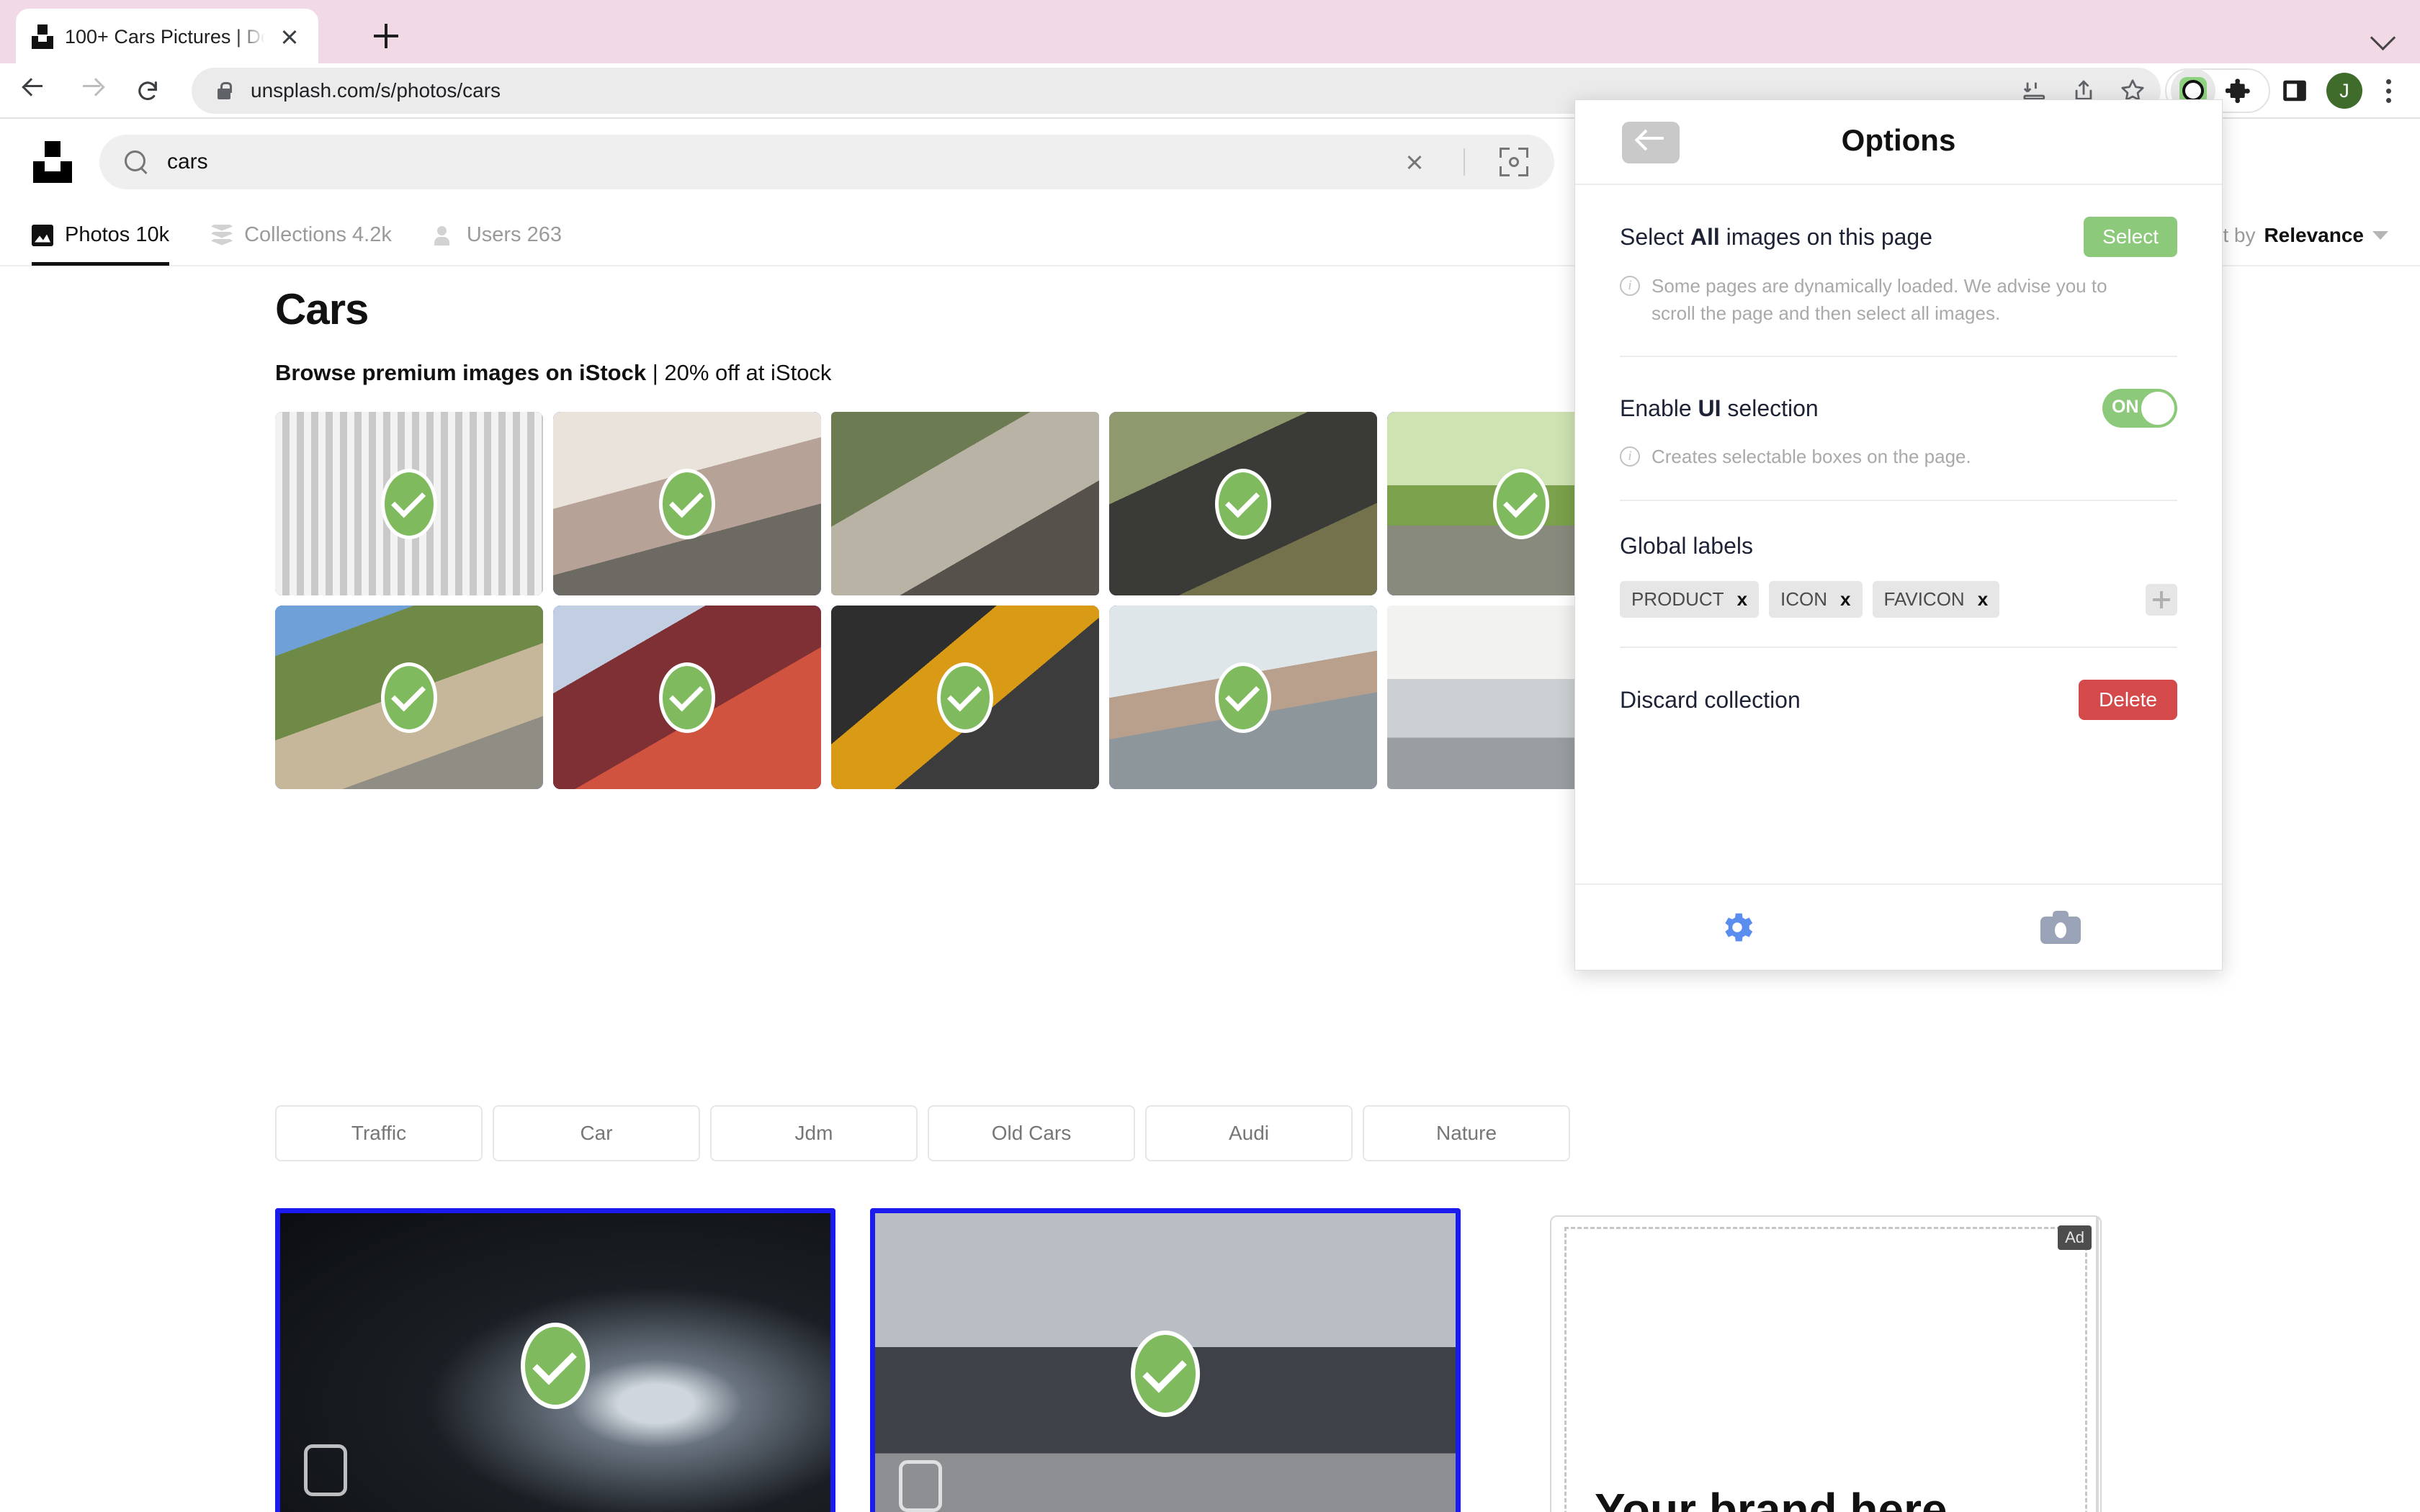 The image size is (2420, 1512). Describe the element at coordinates (147, 90) in the screenshot. I see `reload-button` at that location.